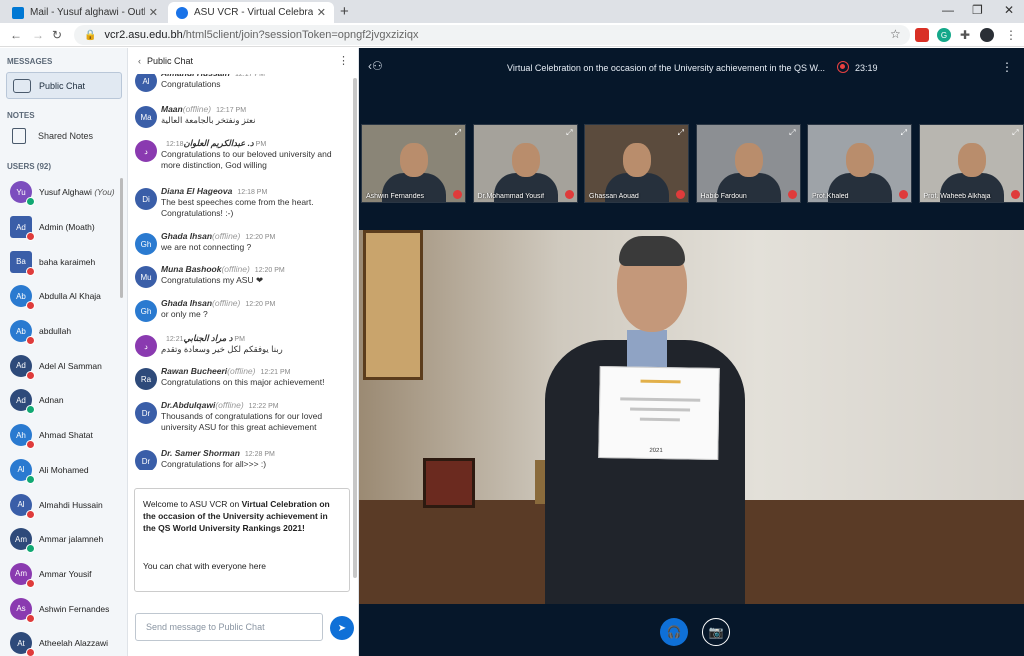 This screenshot has width=1024, height=656. I want to click on avatar-initials: Dr, so click(146, 461).